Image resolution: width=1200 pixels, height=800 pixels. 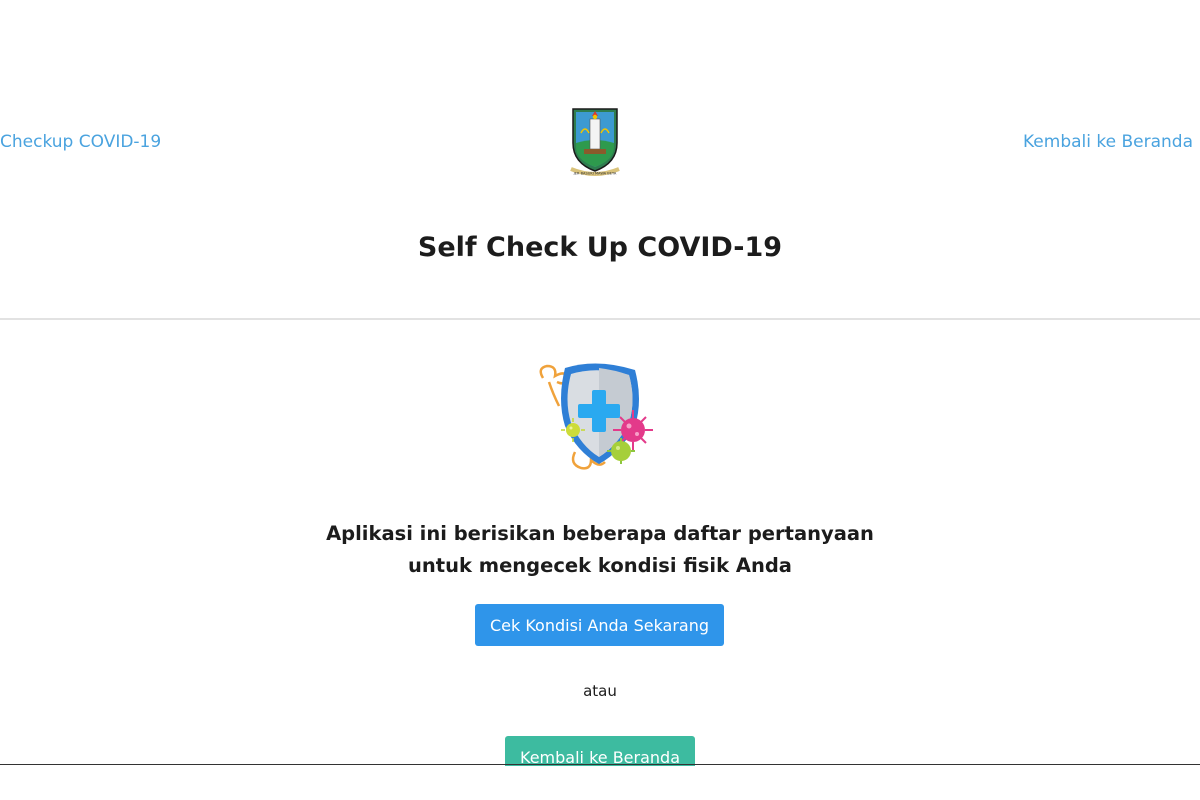 What do you see at coordinates (599, 625) in the screenshot?
I see `check-condition-button: Cek Kondisi Anda Sekarang` at bounding box center [599, 625].